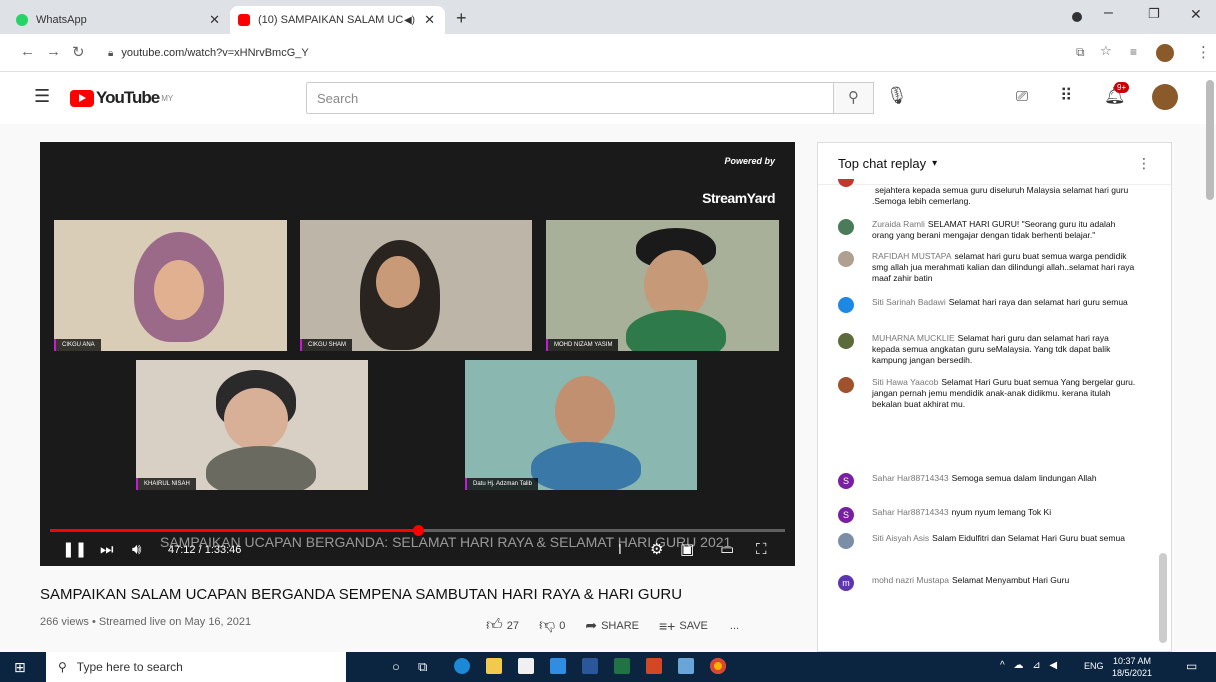  Describe the element at coordinates (409, 20) in the screenshot. I see `audio-playing-icon: ◀︎)` at that location.